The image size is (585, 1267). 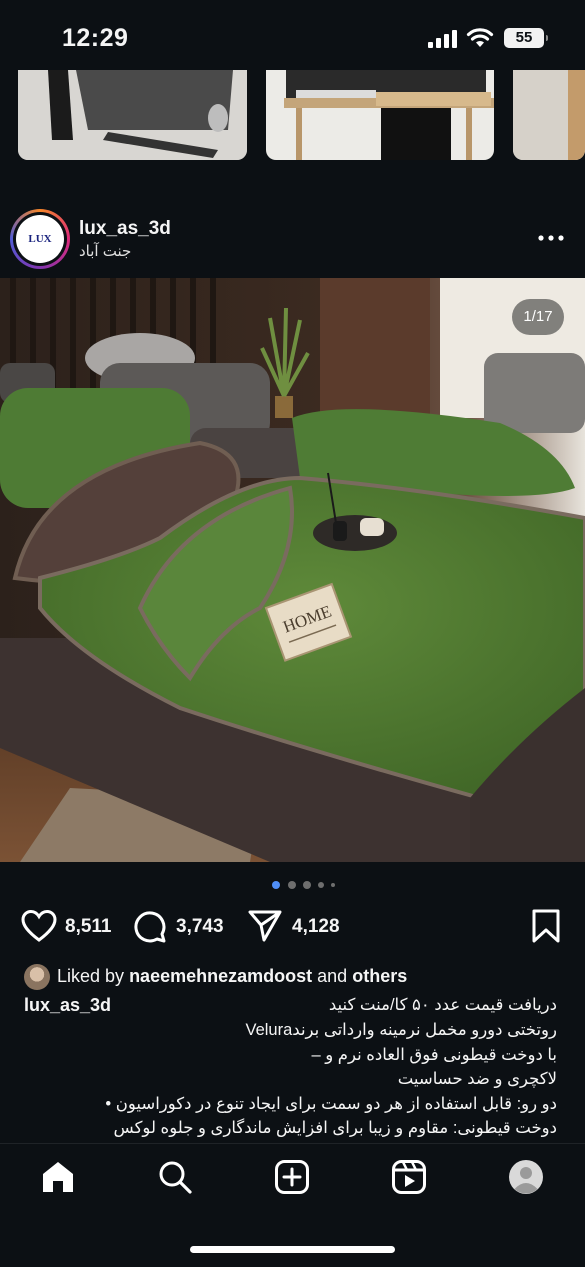 I want to click on partial-image, so click(x=549, y=115).